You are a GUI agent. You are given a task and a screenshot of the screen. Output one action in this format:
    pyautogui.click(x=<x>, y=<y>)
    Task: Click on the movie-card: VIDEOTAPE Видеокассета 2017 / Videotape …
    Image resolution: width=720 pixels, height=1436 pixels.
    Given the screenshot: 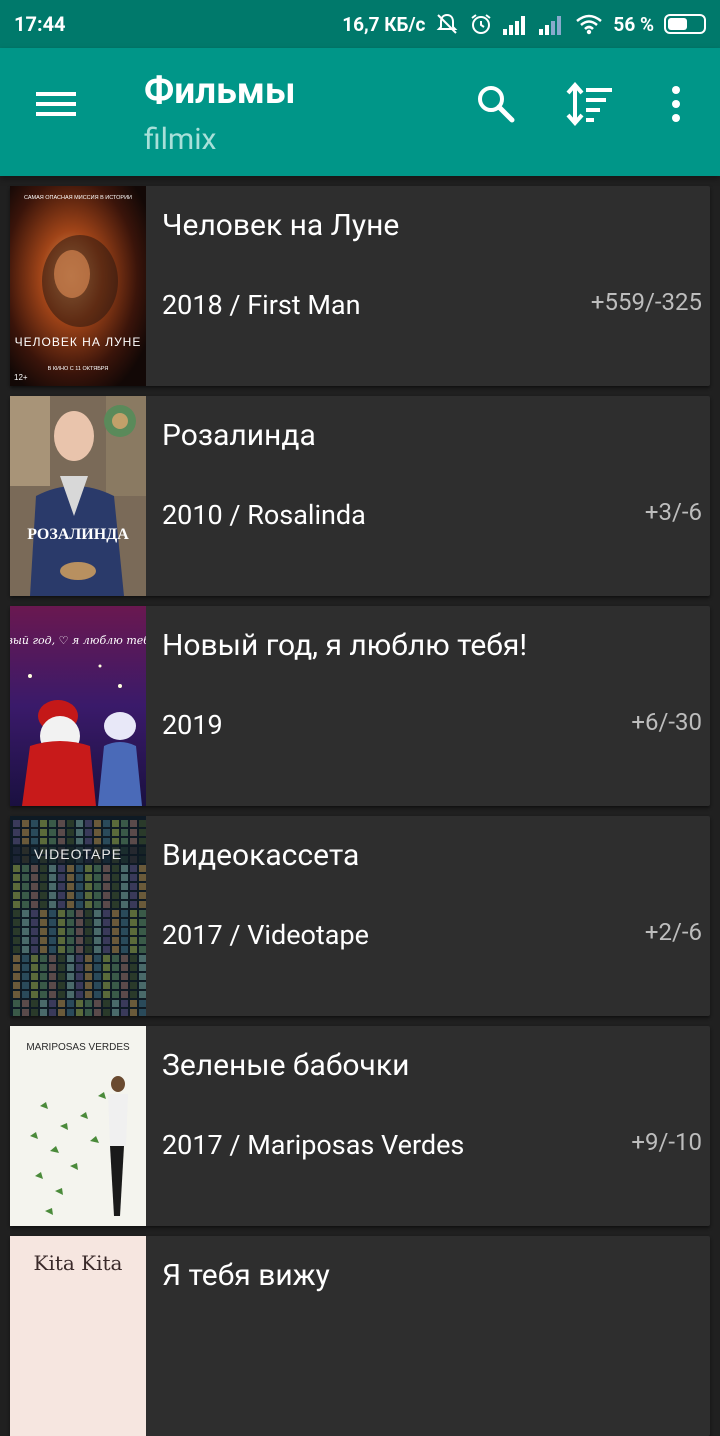 What is the action you would take?
    pyautogui.click(x=360, y=916)
    